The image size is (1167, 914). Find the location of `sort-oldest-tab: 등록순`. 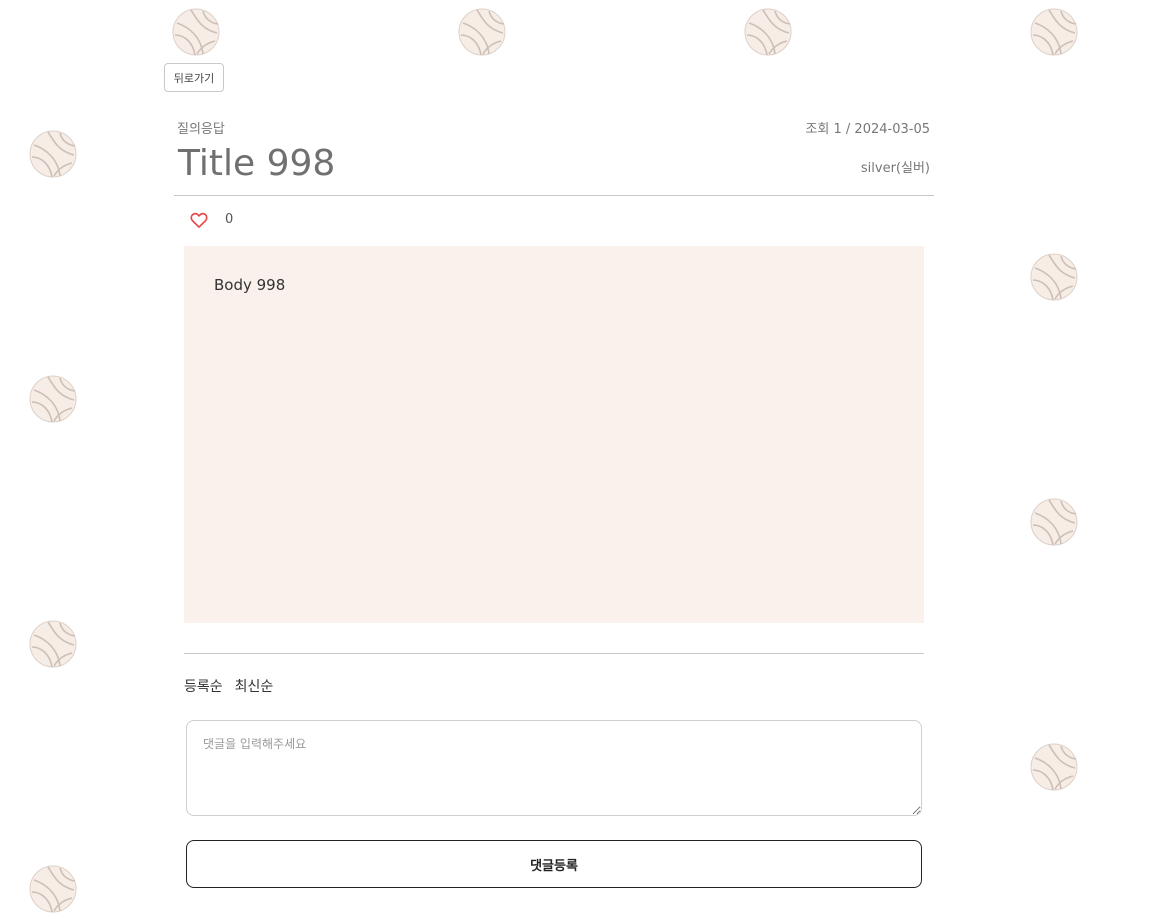

sort-oldest-tab: 등록순 is located at coordinates (203, 686).